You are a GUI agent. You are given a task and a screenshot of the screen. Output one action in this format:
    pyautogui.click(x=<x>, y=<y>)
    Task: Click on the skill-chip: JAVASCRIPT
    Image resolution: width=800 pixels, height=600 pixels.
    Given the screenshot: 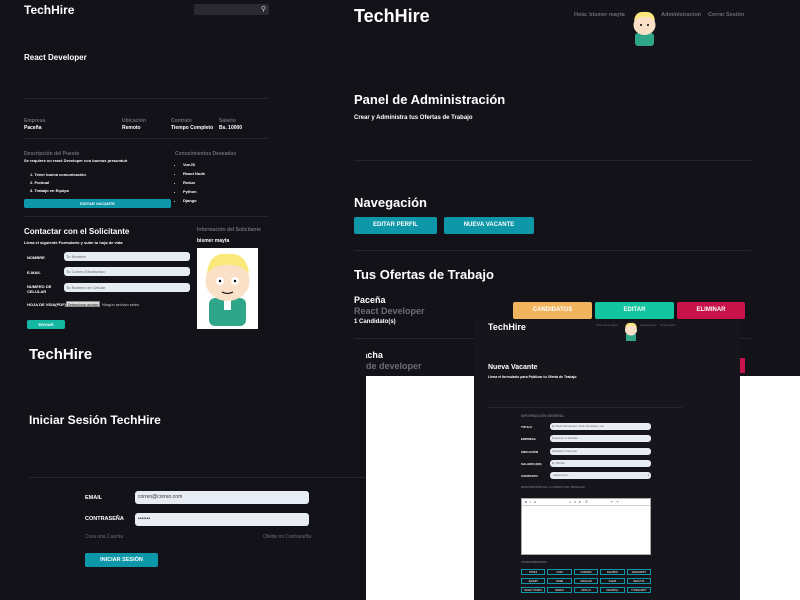 What is the action you would take?
    pyautogui.click(x=638, y=572)
    